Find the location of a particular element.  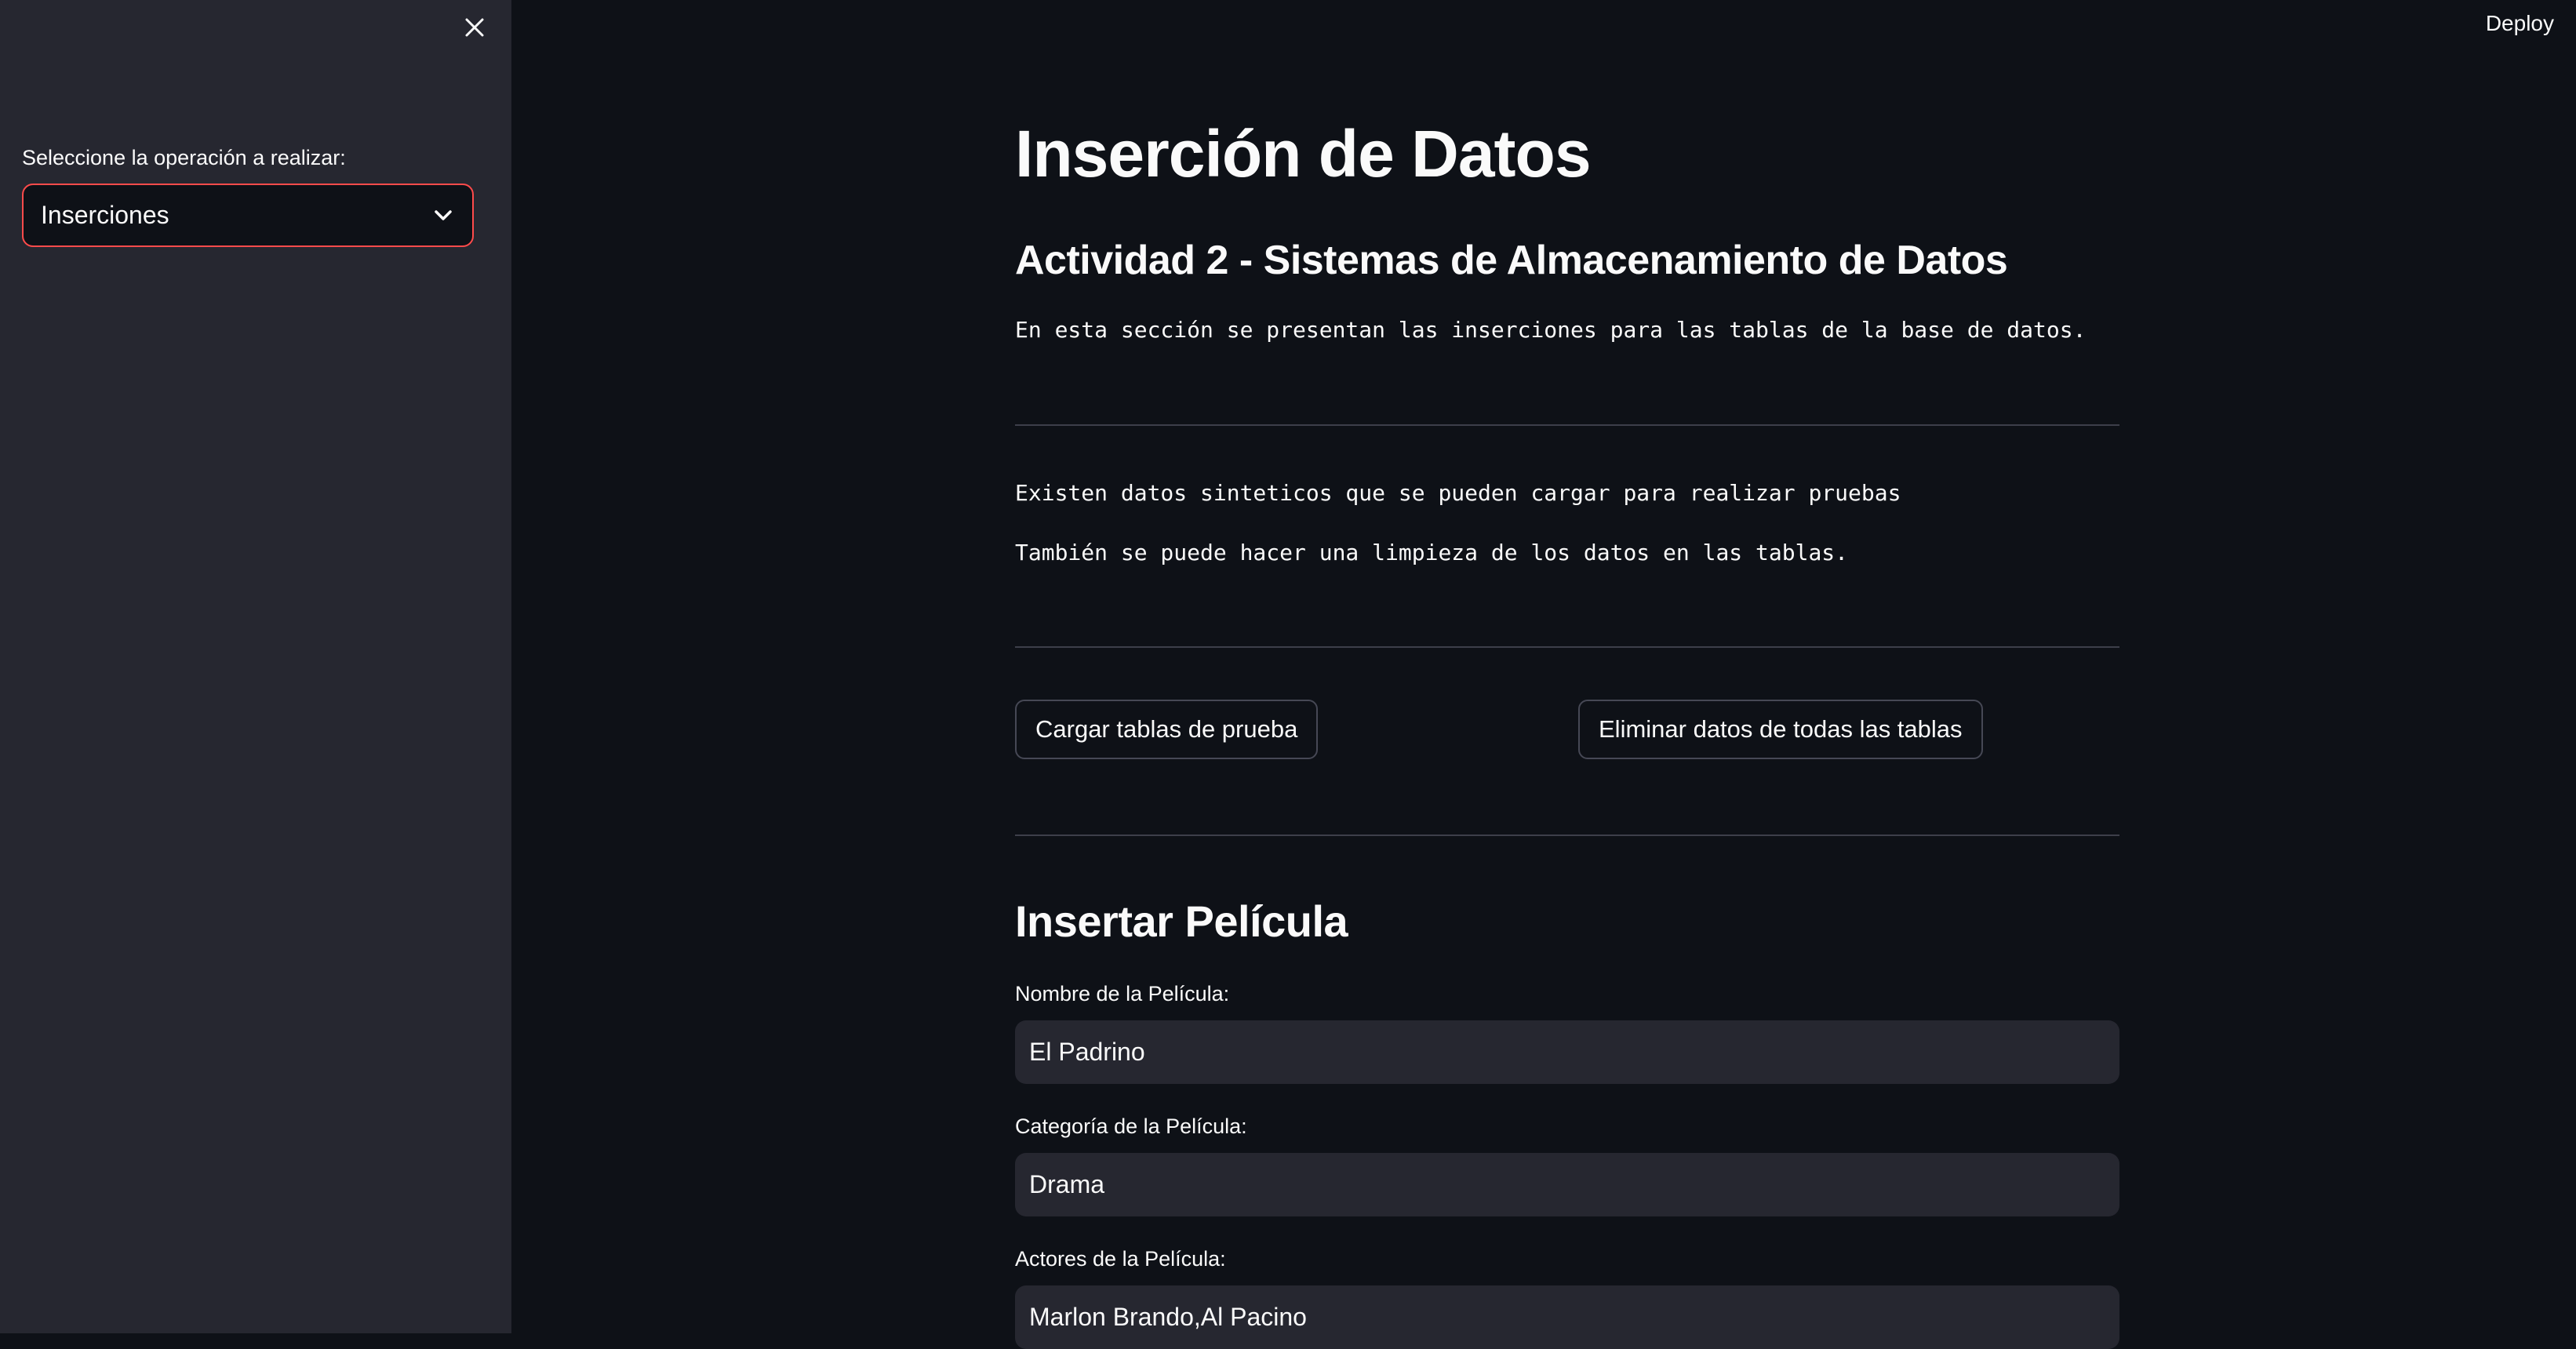

close-sidebar-button is located at coordinates (474, 29).